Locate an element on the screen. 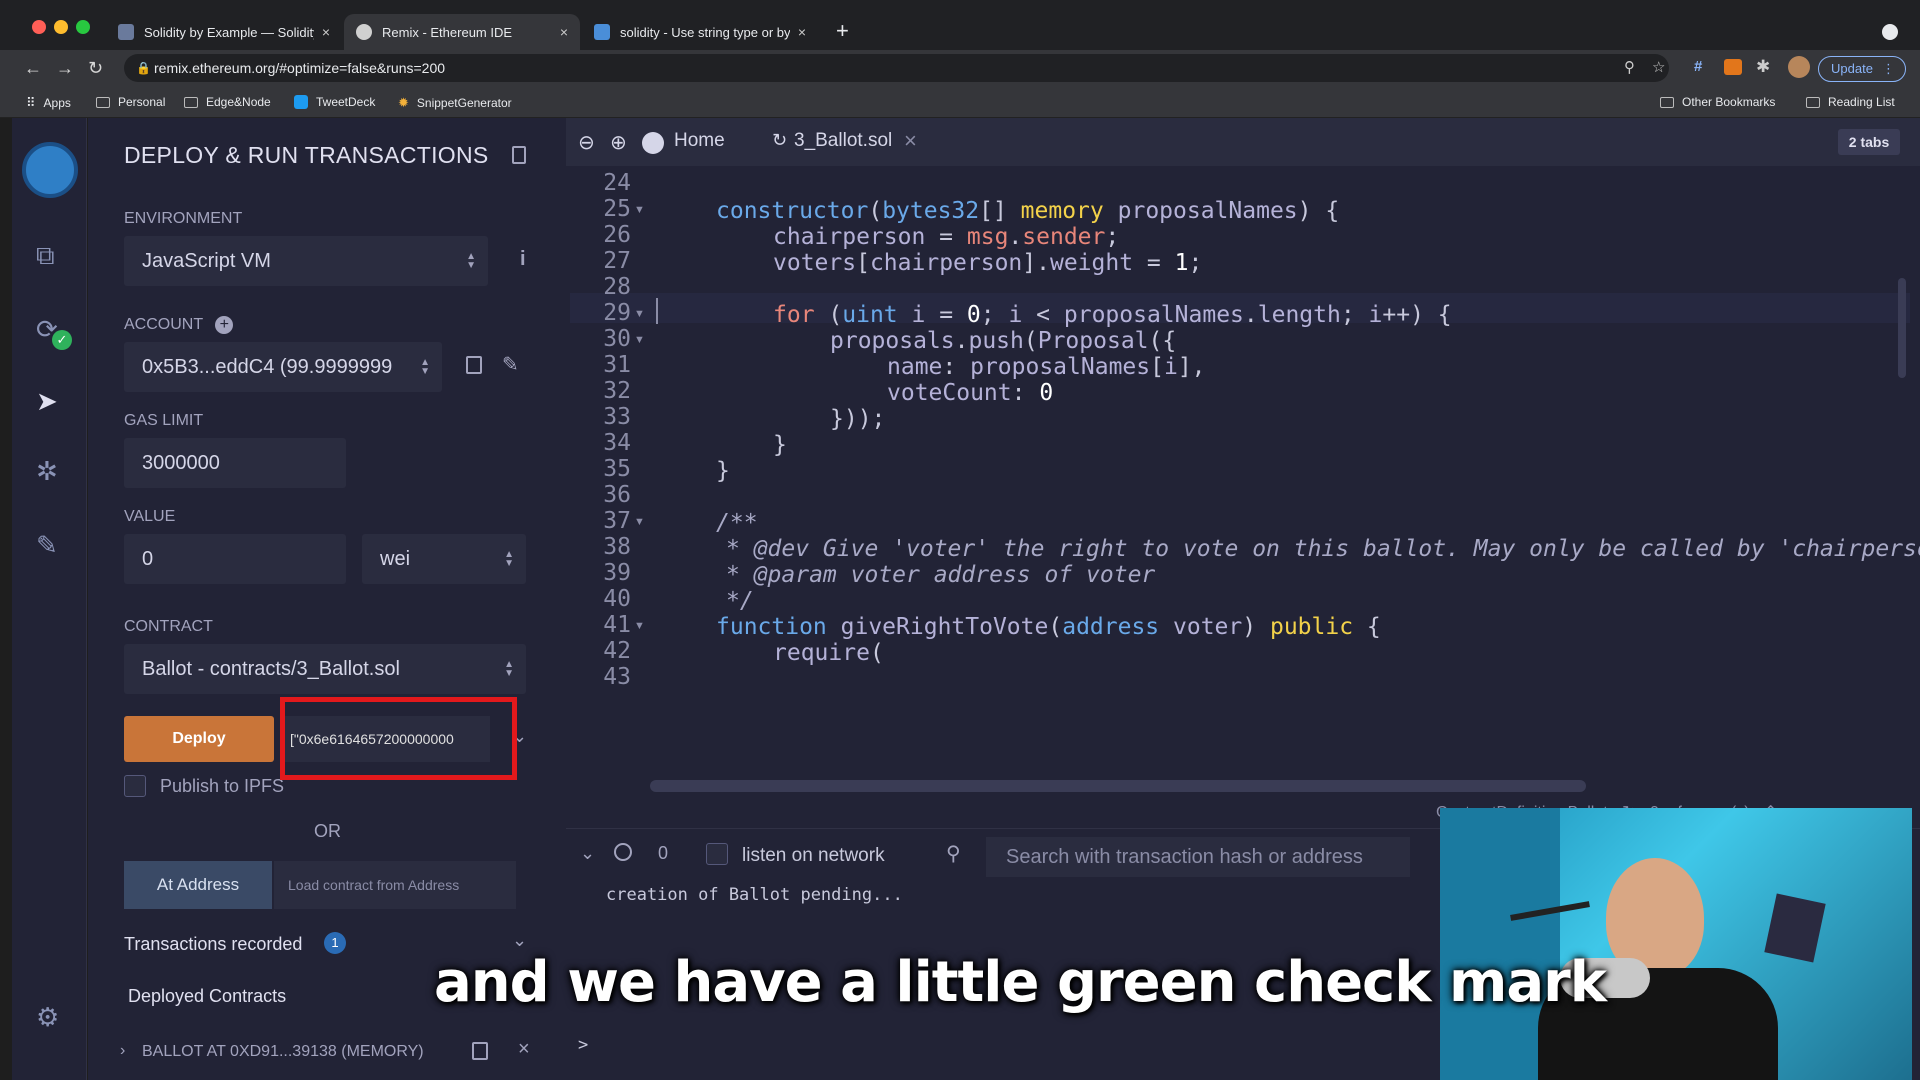  bookmark-other: Other Bookmarks is located at coordinates (1717, 102).